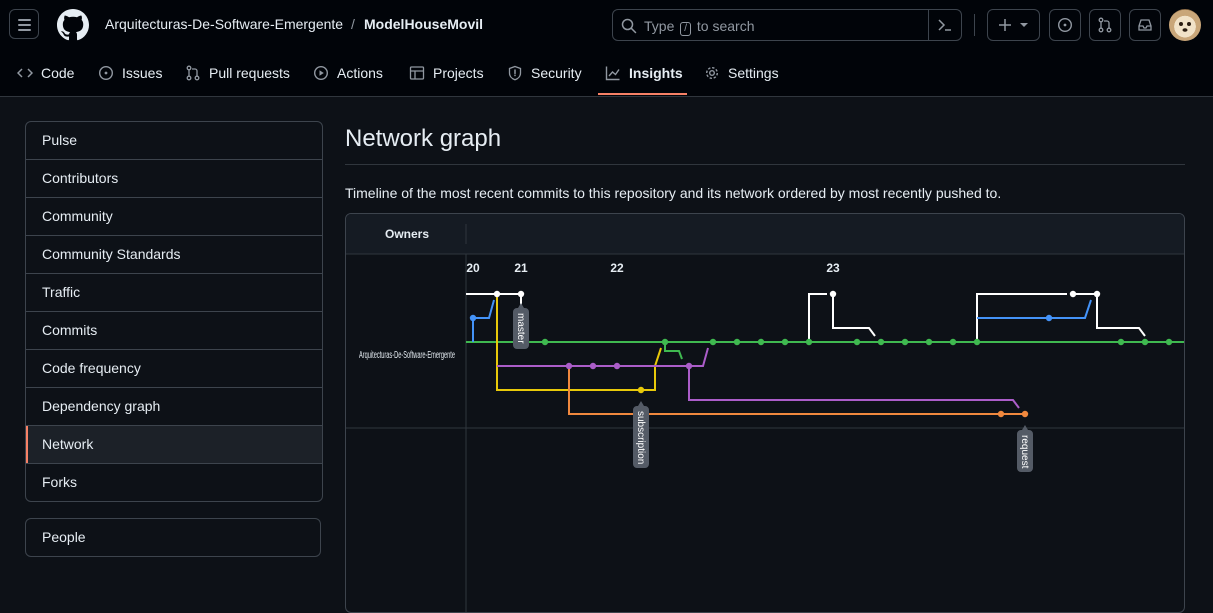 This screenshot has height=613, width=1213. I want to click on tab-settings: Settings, so click(741, 73).